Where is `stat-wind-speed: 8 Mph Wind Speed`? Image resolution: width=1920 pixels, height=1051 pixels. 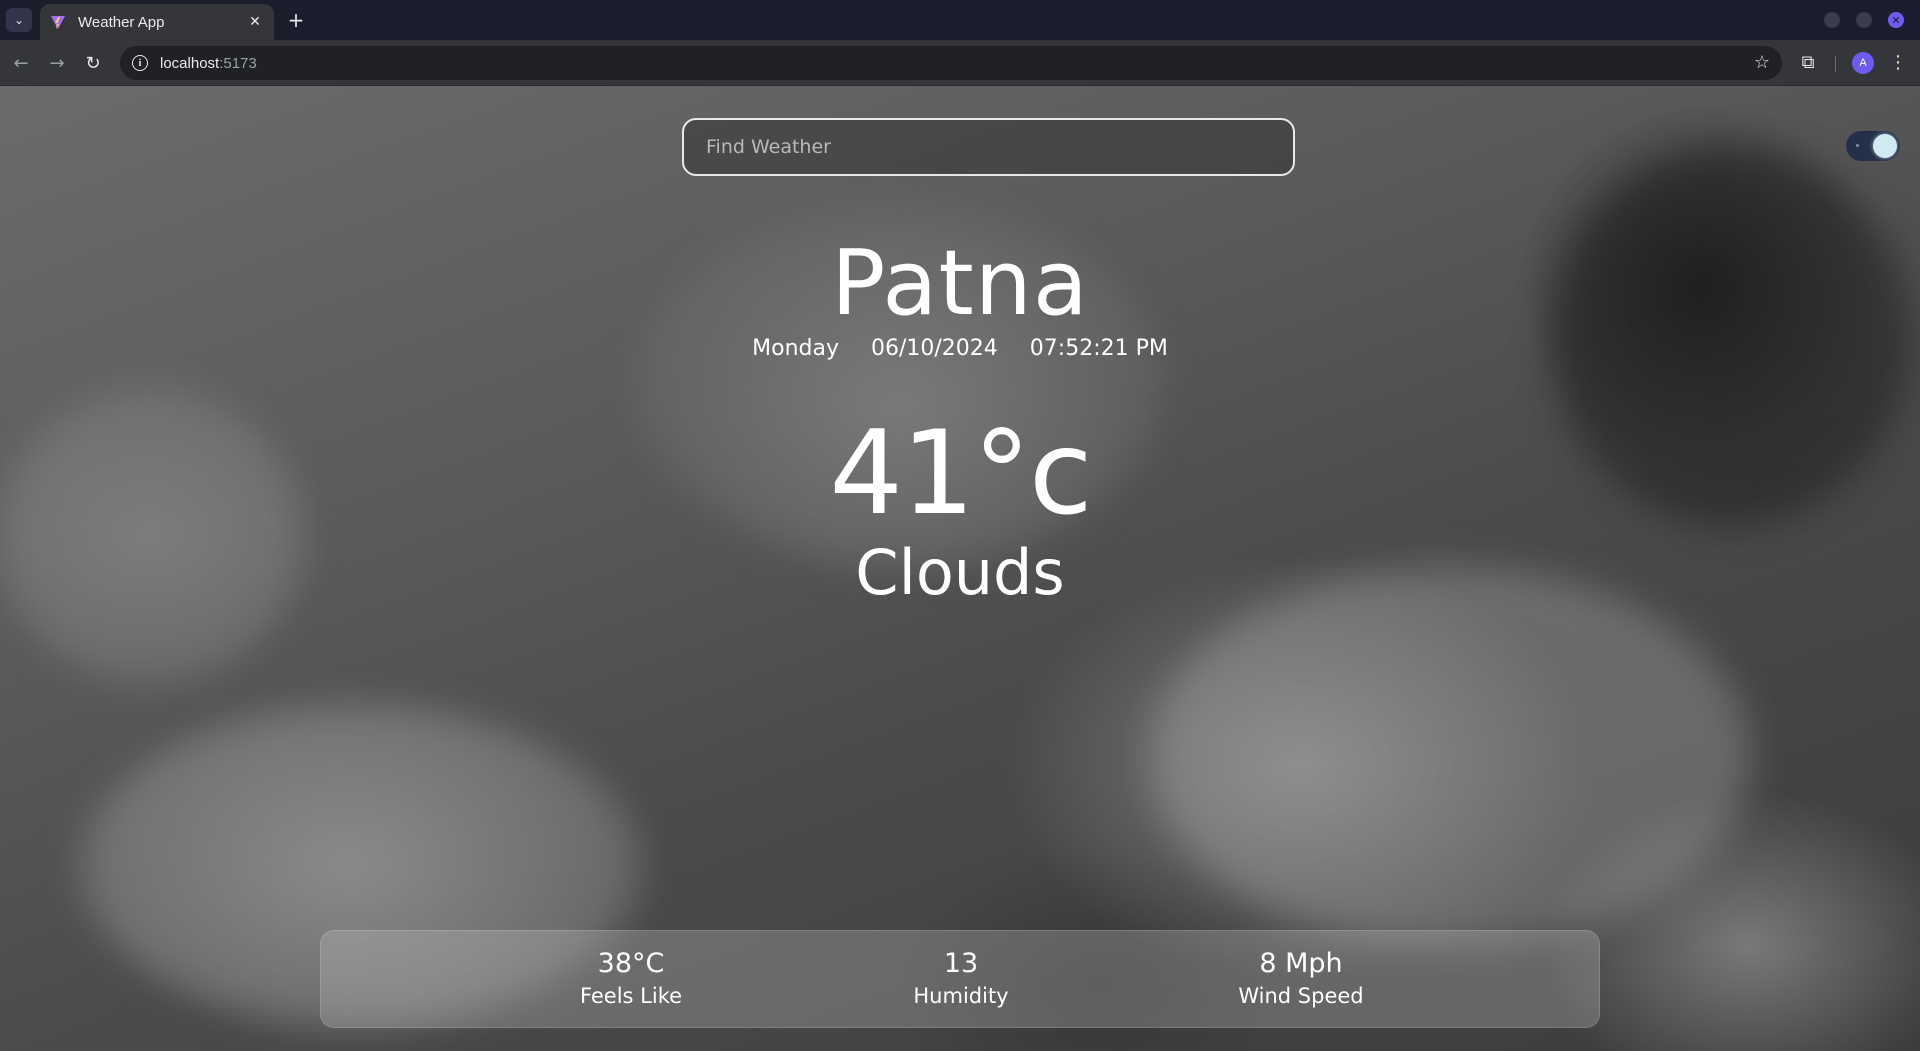 stat-wind-speed: 8 Mph Wind Speed is located at coordinates (1301, 979).